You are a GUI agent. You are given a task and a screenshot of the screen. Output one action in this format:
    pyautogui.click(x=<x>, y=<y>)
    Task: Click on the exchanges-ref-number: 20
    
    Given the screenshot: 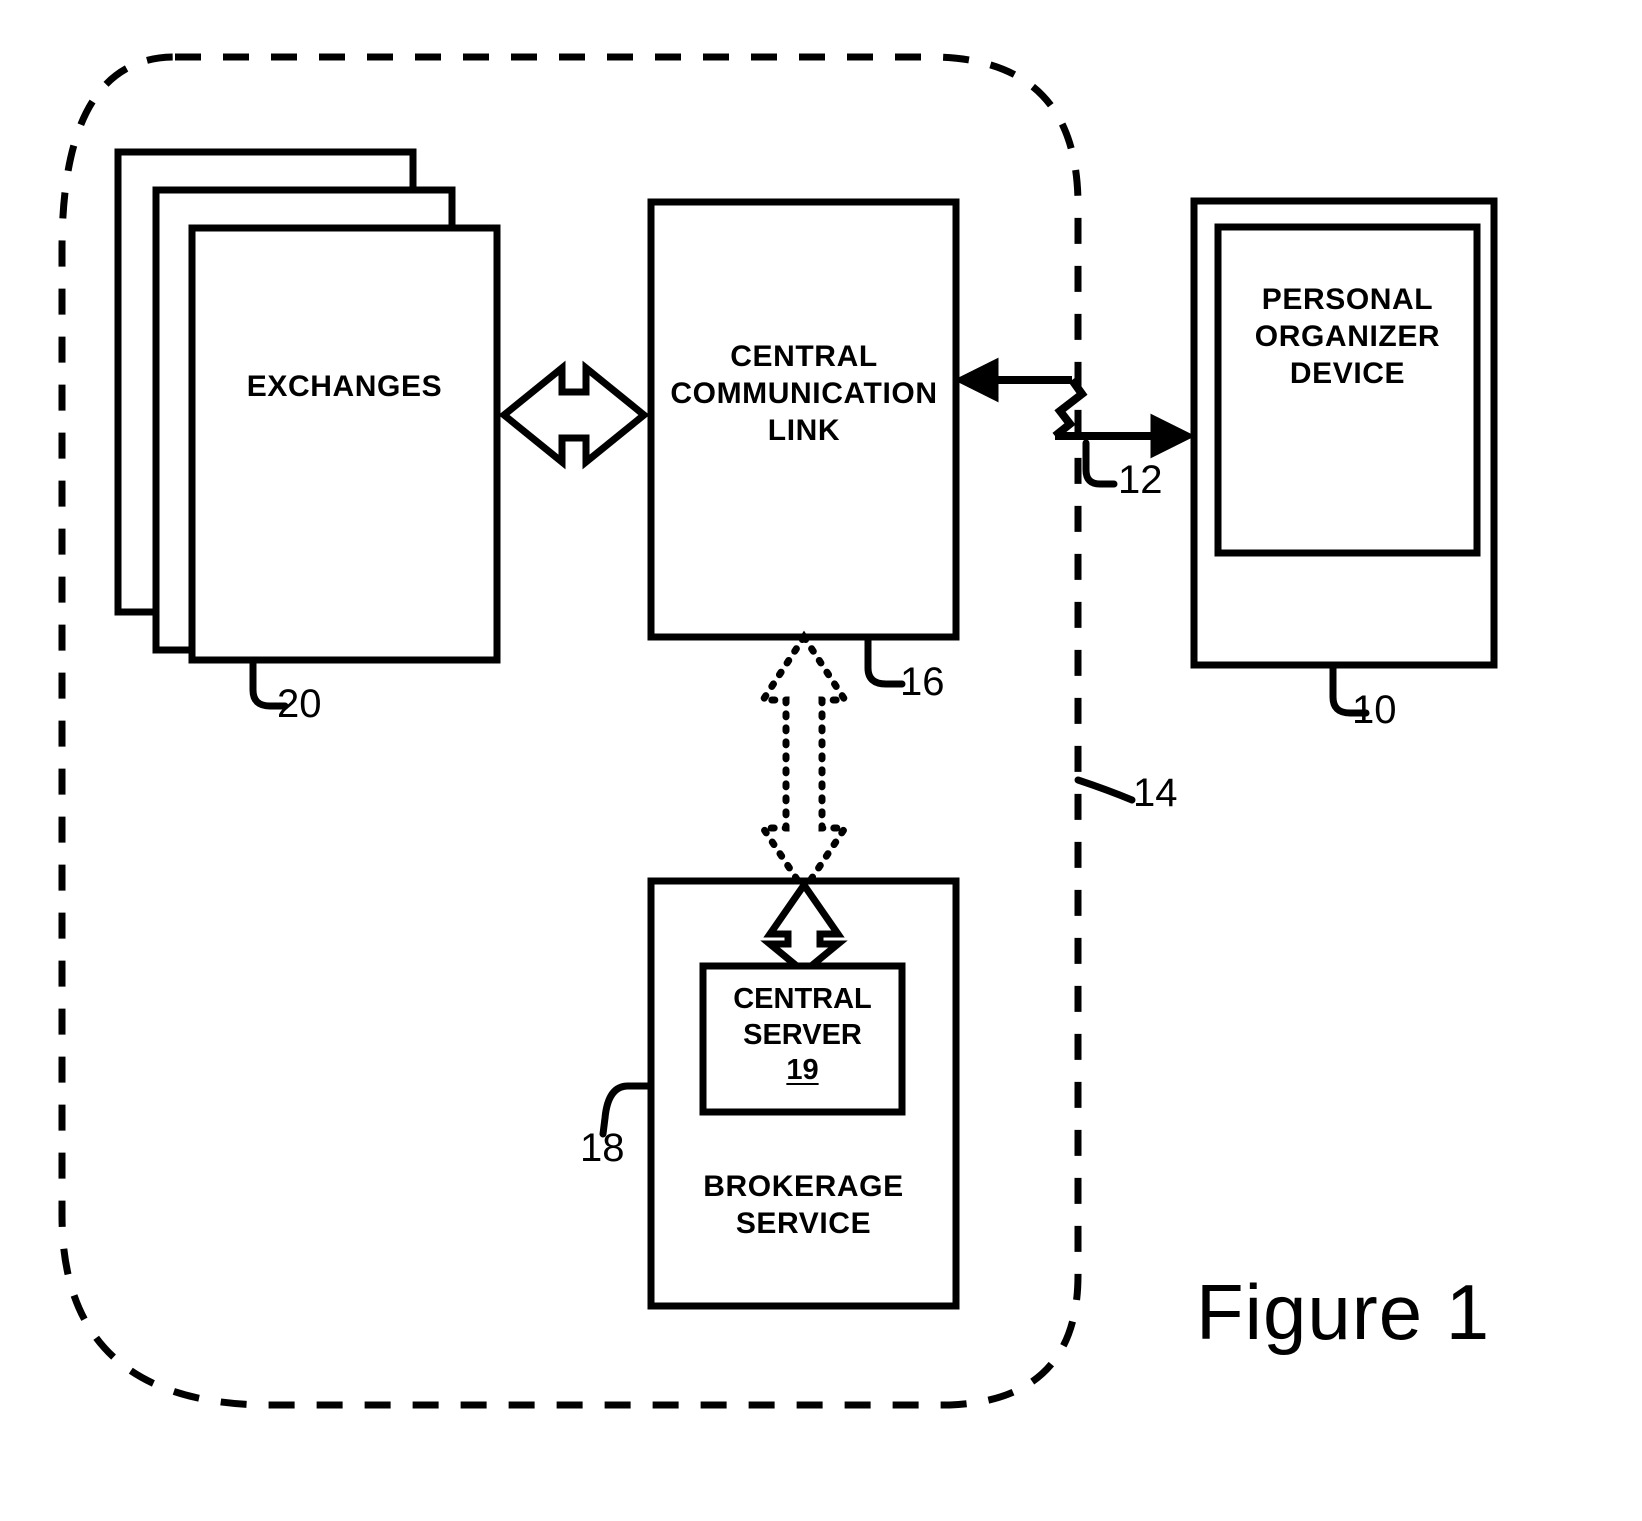 What is the action you would take?
    pyautogui.click(x=299, y=704)
    